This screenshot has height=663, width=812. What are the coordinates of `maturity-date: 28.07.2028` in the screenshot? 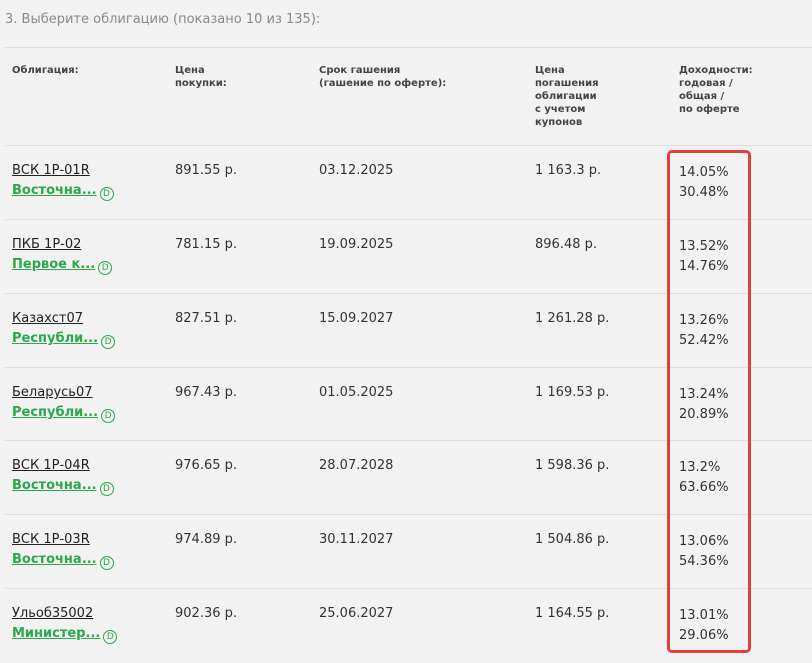 It's located at (356, 465).